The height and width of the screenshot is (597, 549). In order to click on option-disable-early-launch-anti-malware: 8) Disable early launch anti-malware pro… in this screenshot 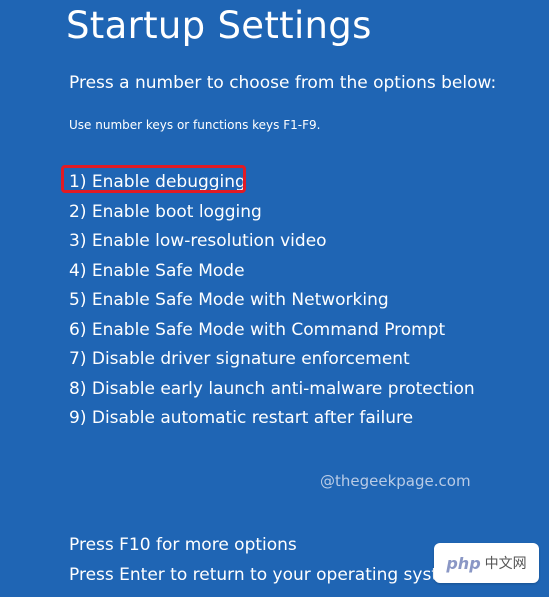, I will do `click(272, 392)`.